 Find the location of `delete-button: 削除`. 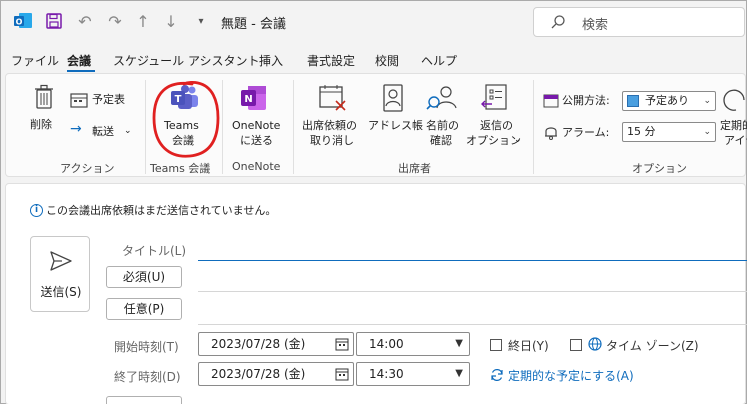

delete-button: 削除 is located at coordinates (41, 125).